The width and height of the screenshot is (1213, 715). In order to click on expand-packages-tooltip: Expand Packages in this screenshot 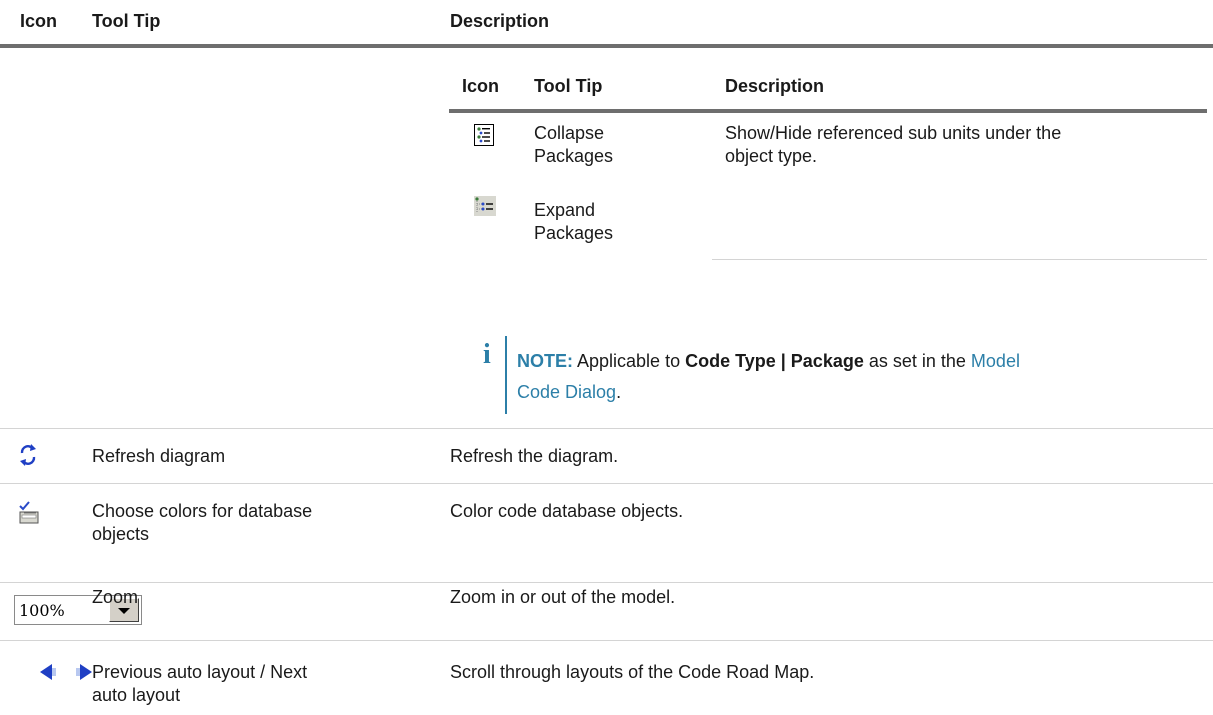, I will do `click(574, 221)`.